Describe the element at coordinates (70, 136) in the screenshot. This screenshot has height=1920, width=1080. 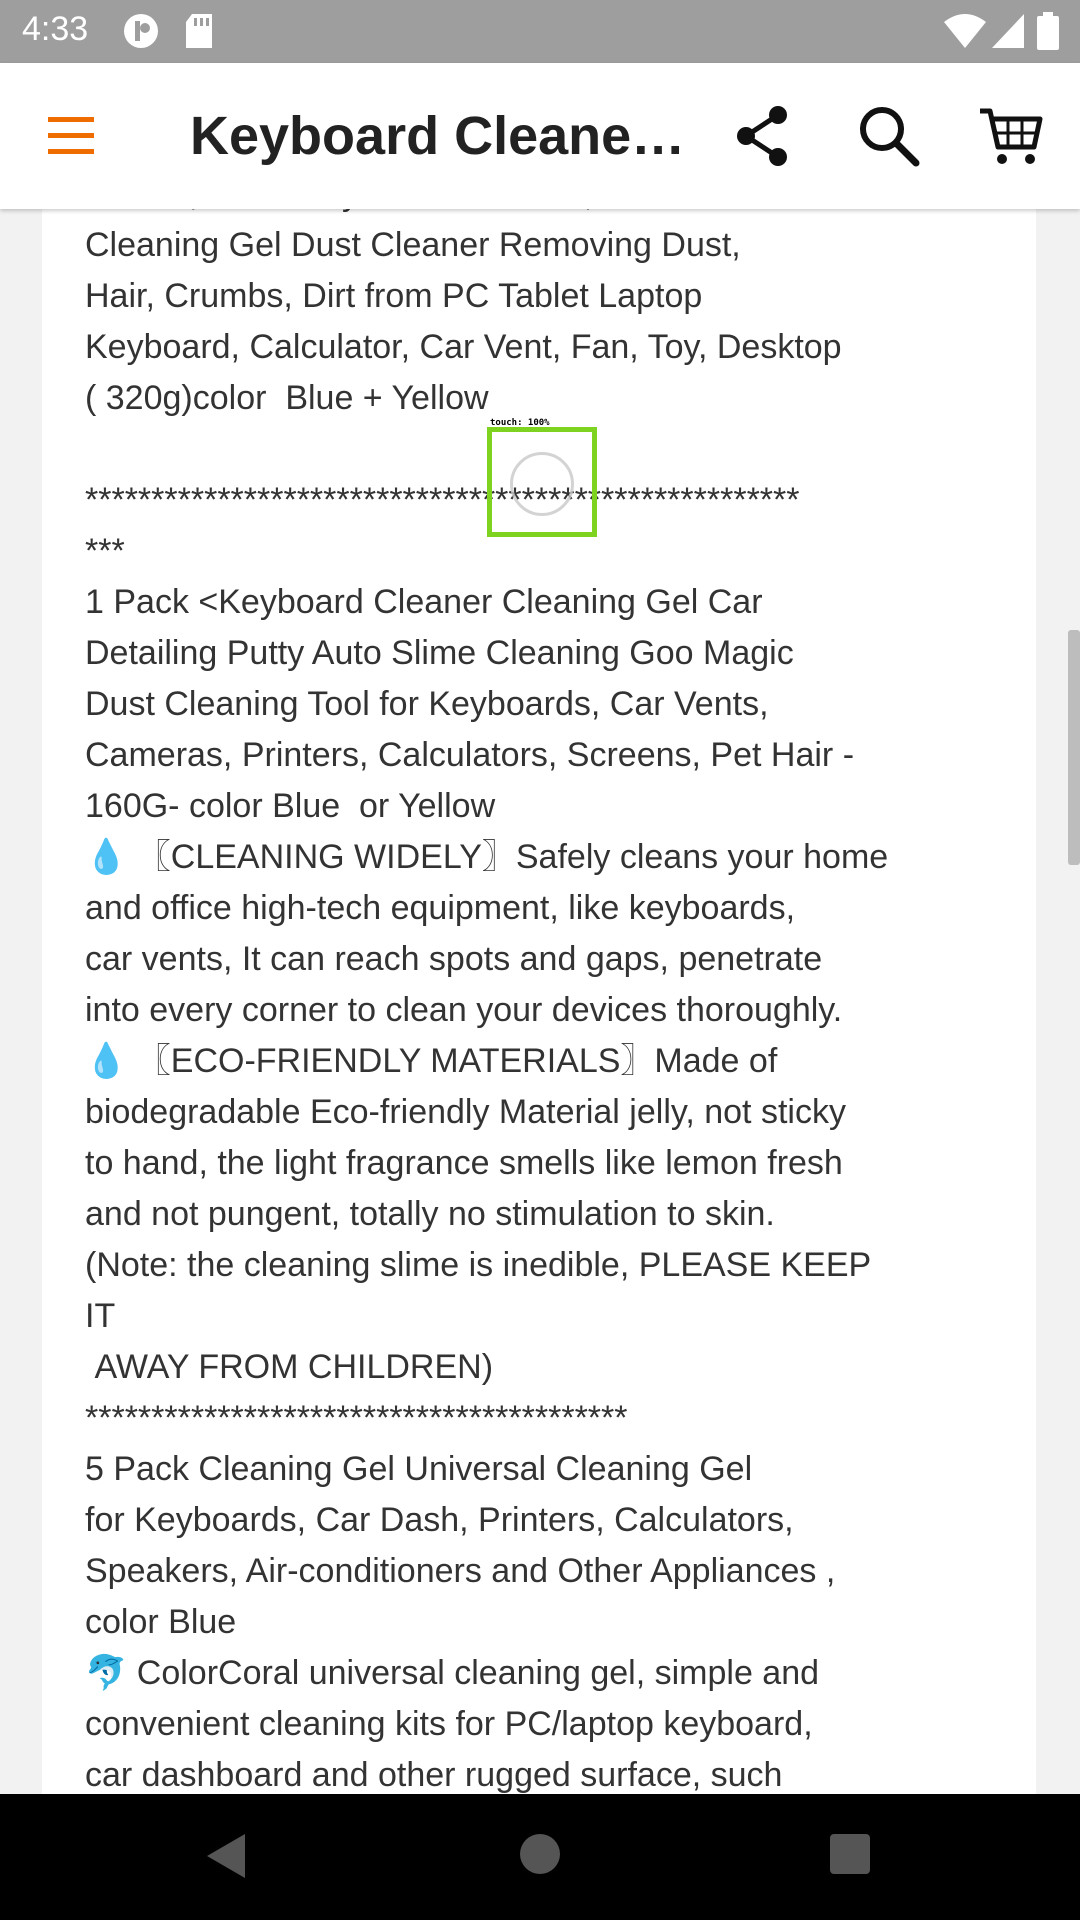
I see `menu-icon` at that location.